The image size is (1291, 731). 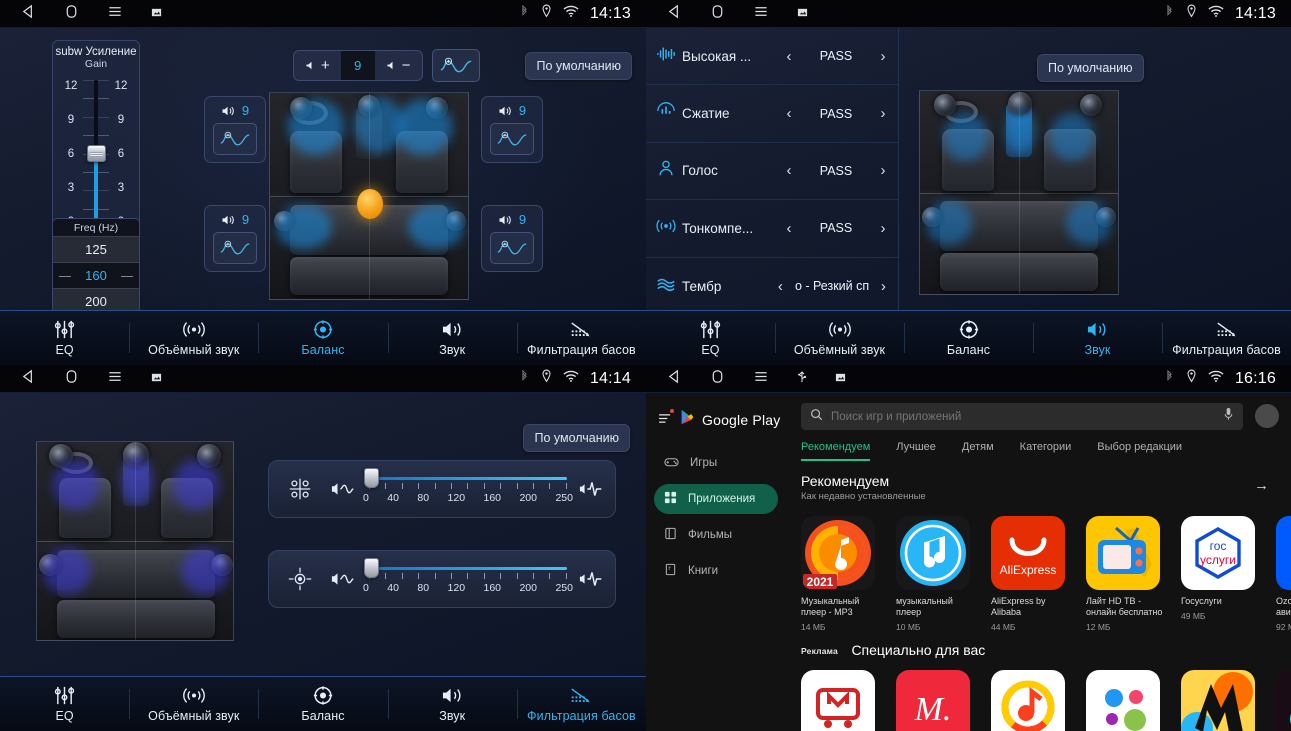 What do you see at coordinates (716, 463) in the screenshot?
I see `sidebar-item-games: Игры` at bounding box center [716, 463].